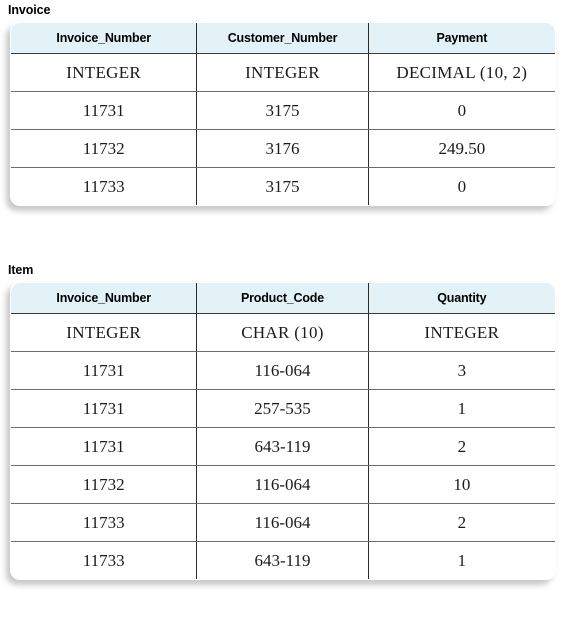 The image size is (564, 635). Describe the element at coordinates (461, 298) in the screenshot. I see `column-header-quantity: Quantity` at that location.